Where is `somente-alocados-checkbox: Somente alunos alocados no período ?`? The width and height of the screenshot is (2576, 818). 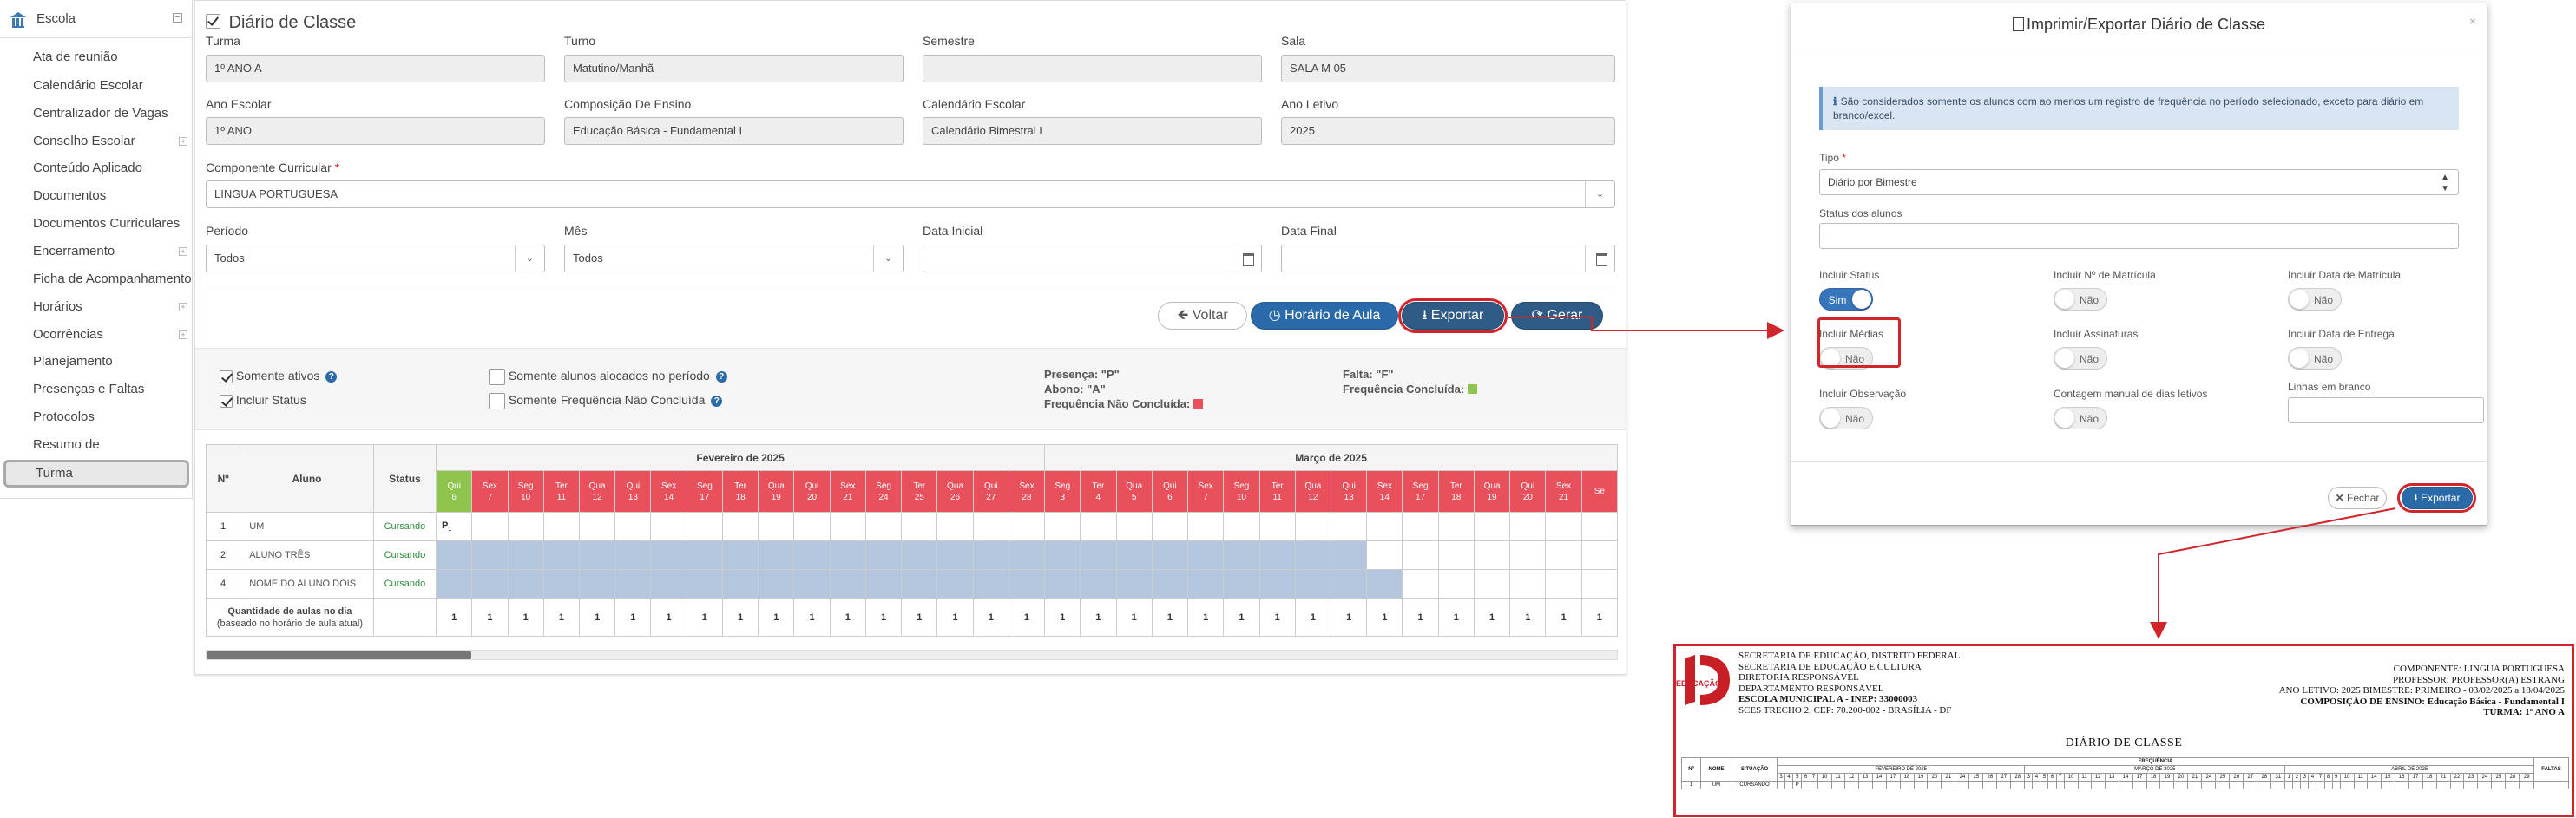
somente-alocados-checkbox: Somente alunos alocados no período ? is located at coordinates (608, 377).